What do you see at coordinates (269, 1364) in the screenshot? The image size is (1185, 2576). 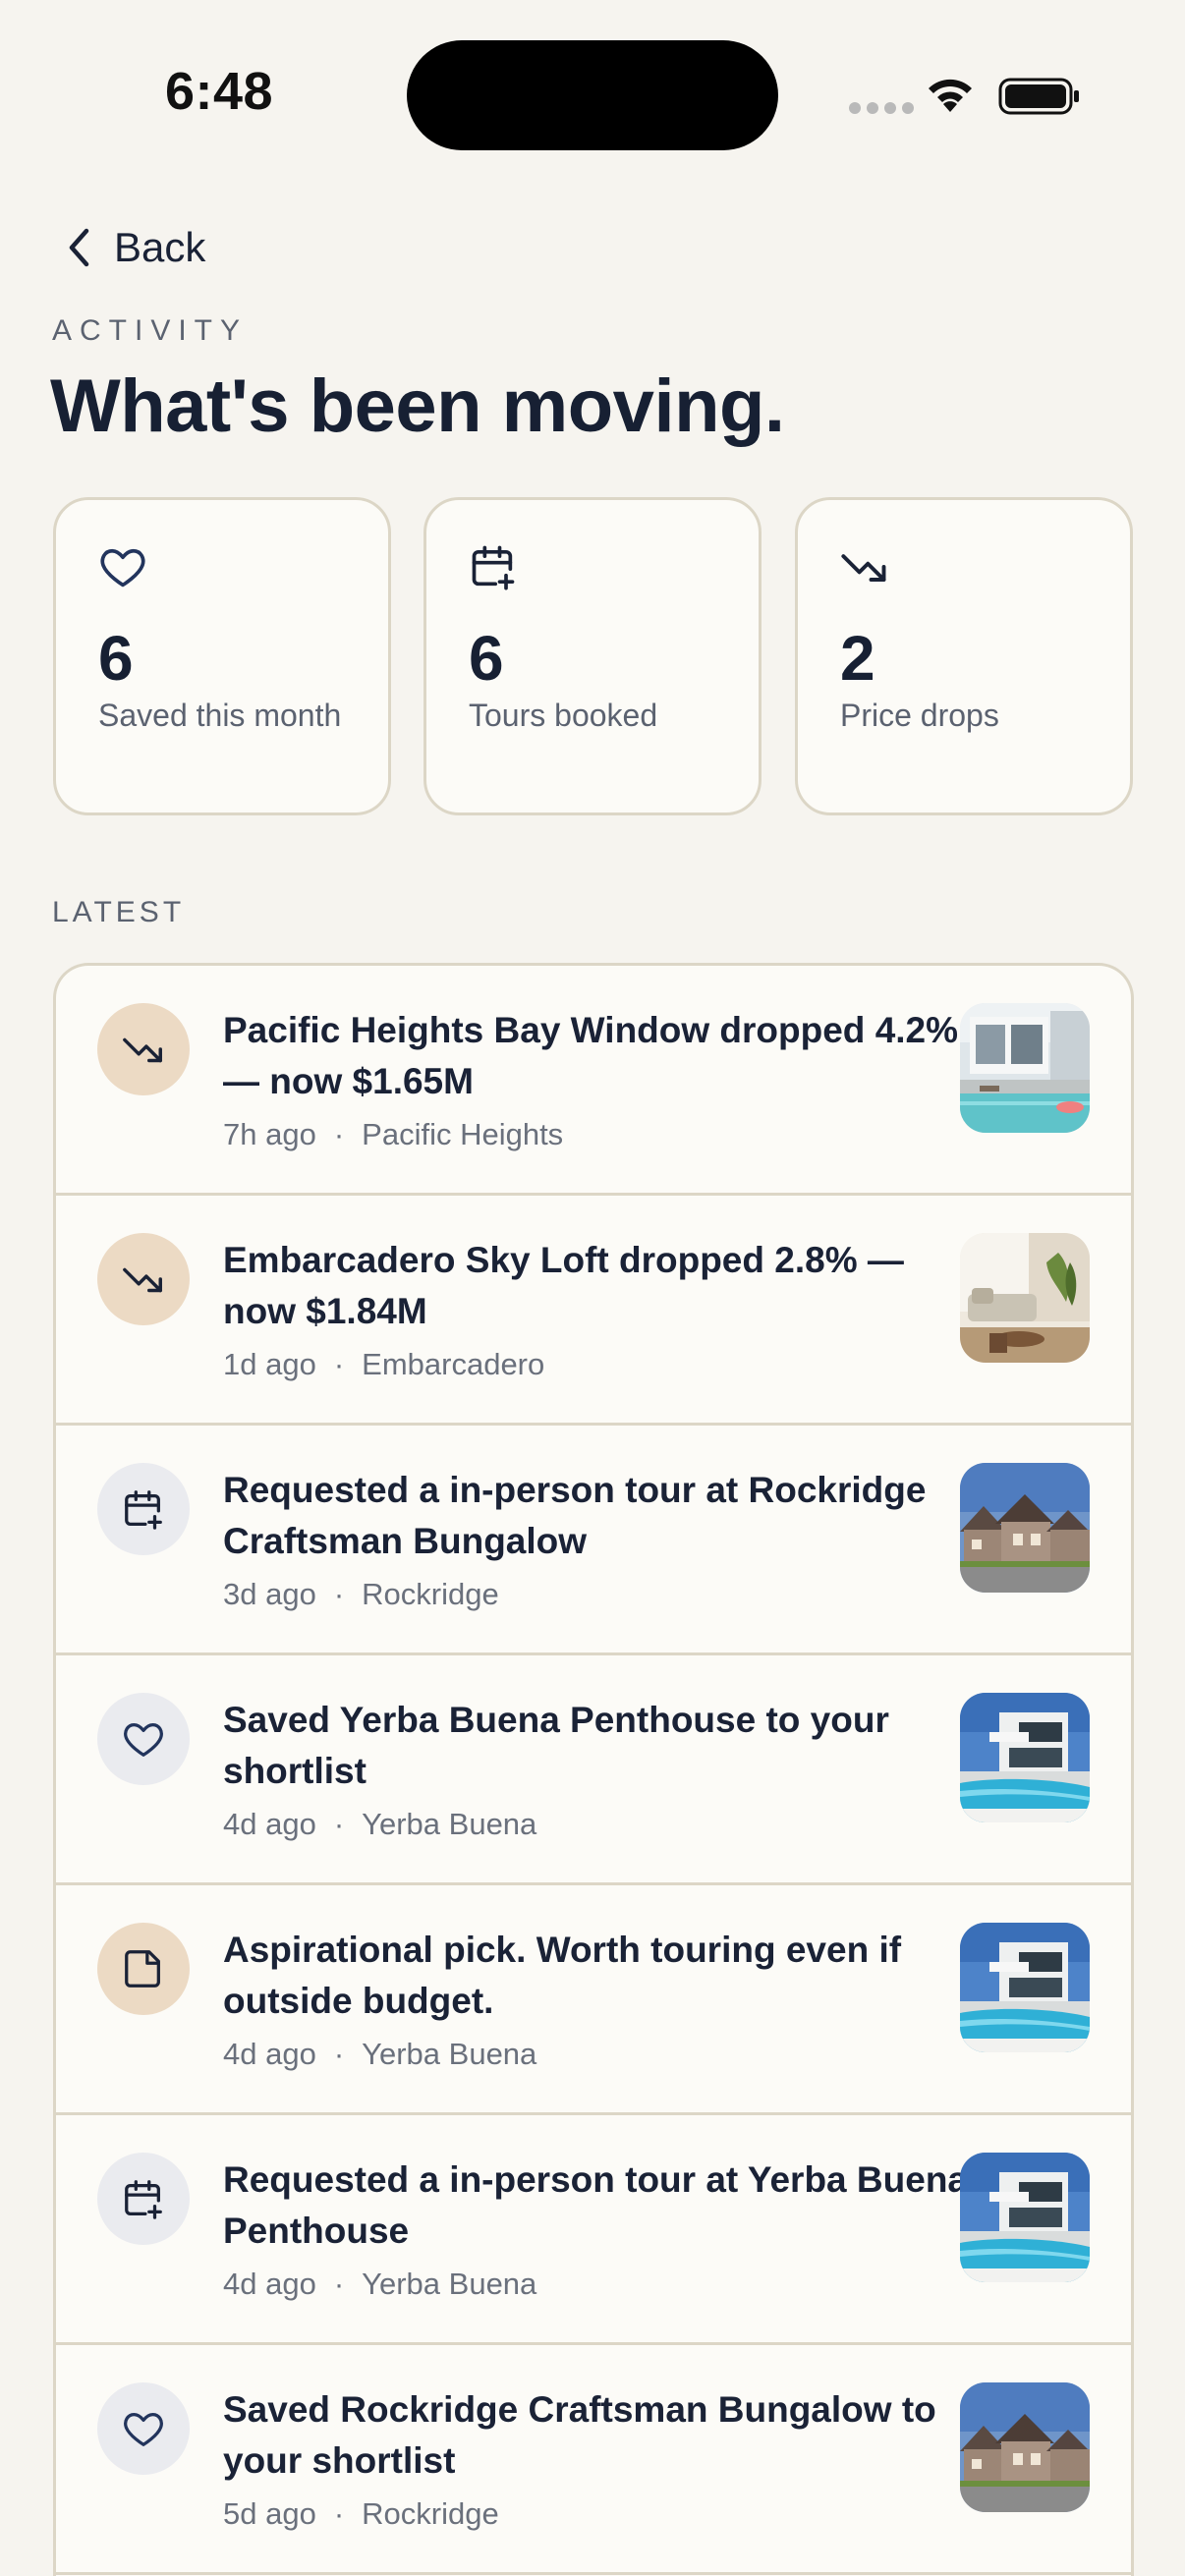 I see `feed-time: 1d ago` at bounding box center [269, 1364].